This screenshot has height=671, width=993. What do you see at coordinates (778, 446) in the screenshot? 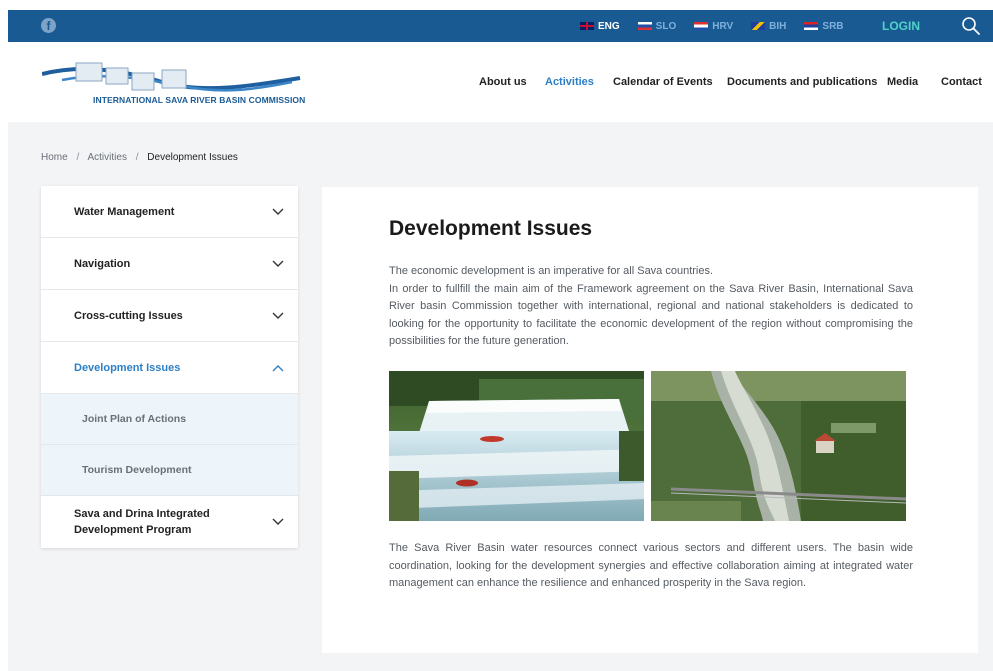
I see `aerial-river-image` at bounding box center [778, 446].